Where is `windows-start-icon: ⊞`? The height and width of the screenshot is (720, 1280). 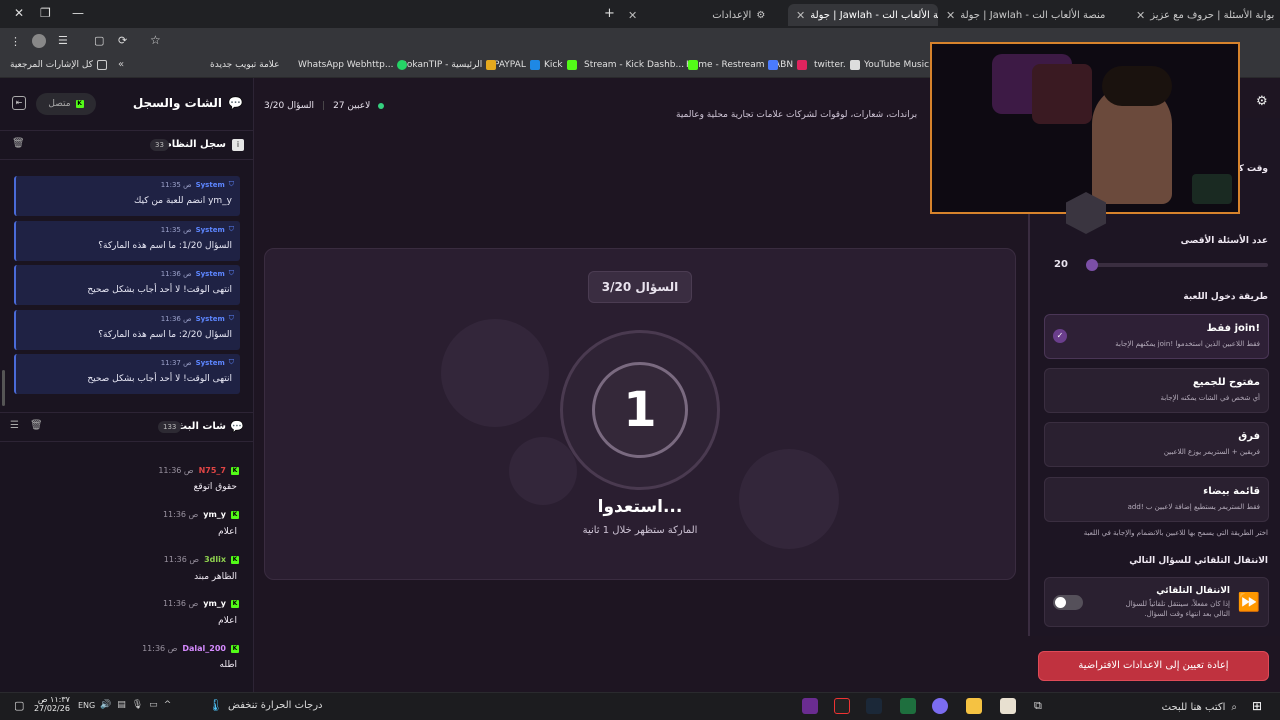
windows-start-icon: ⊞ is located at coordinates (1257, 706).